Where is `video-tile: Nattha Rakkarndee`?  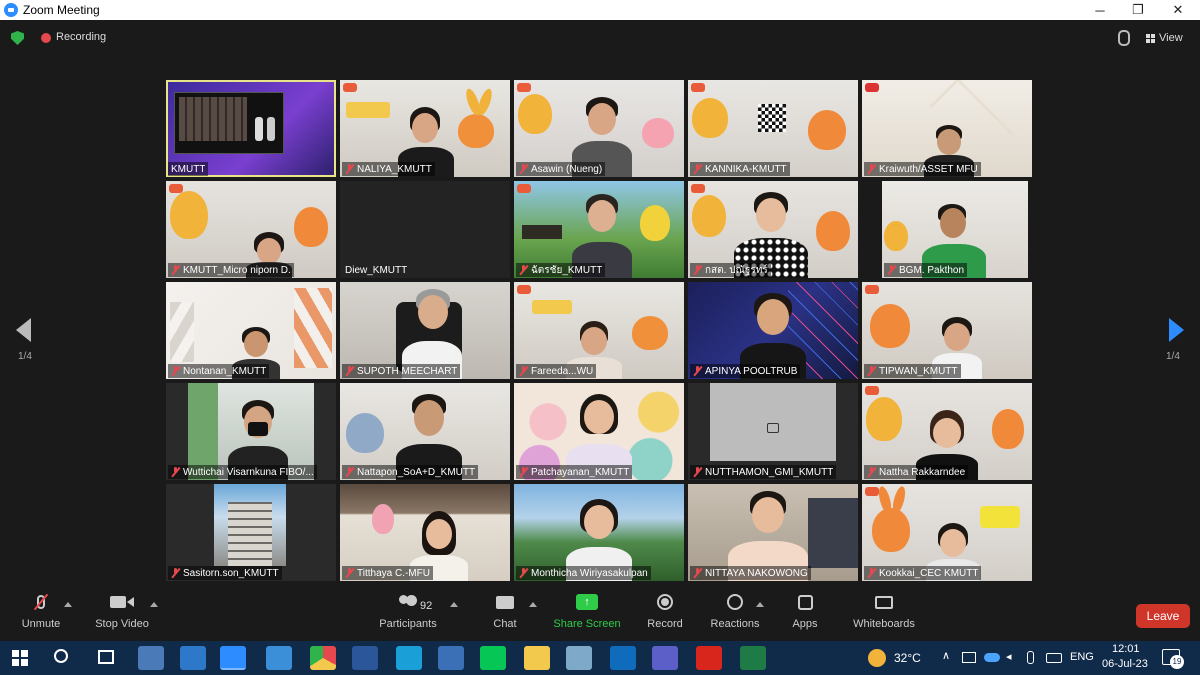 video-tile: Nattha Rakkarndee is located at coordinates (947, 431).